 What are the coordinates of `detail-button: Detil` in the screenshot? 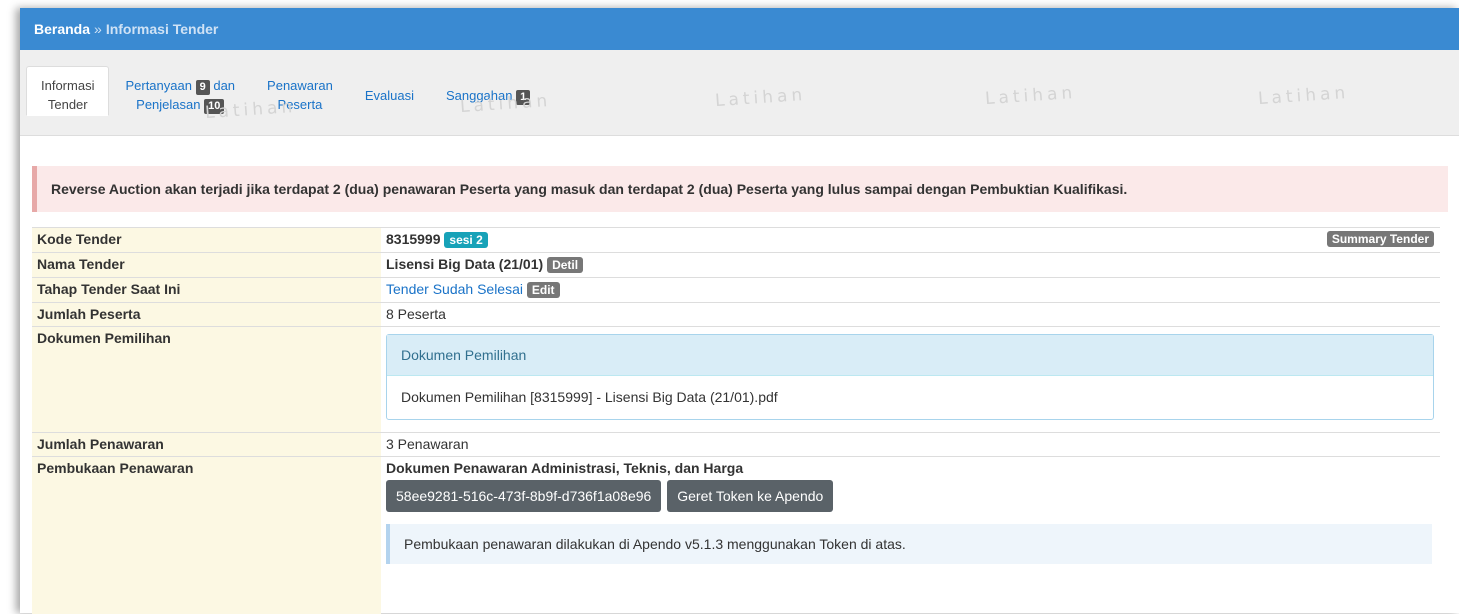 It's located at (565, 265).